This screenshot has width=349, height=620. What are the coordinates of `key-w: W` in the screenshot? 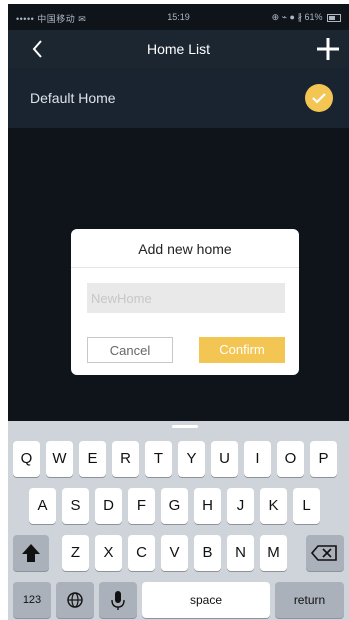 It's located at (59, 459).